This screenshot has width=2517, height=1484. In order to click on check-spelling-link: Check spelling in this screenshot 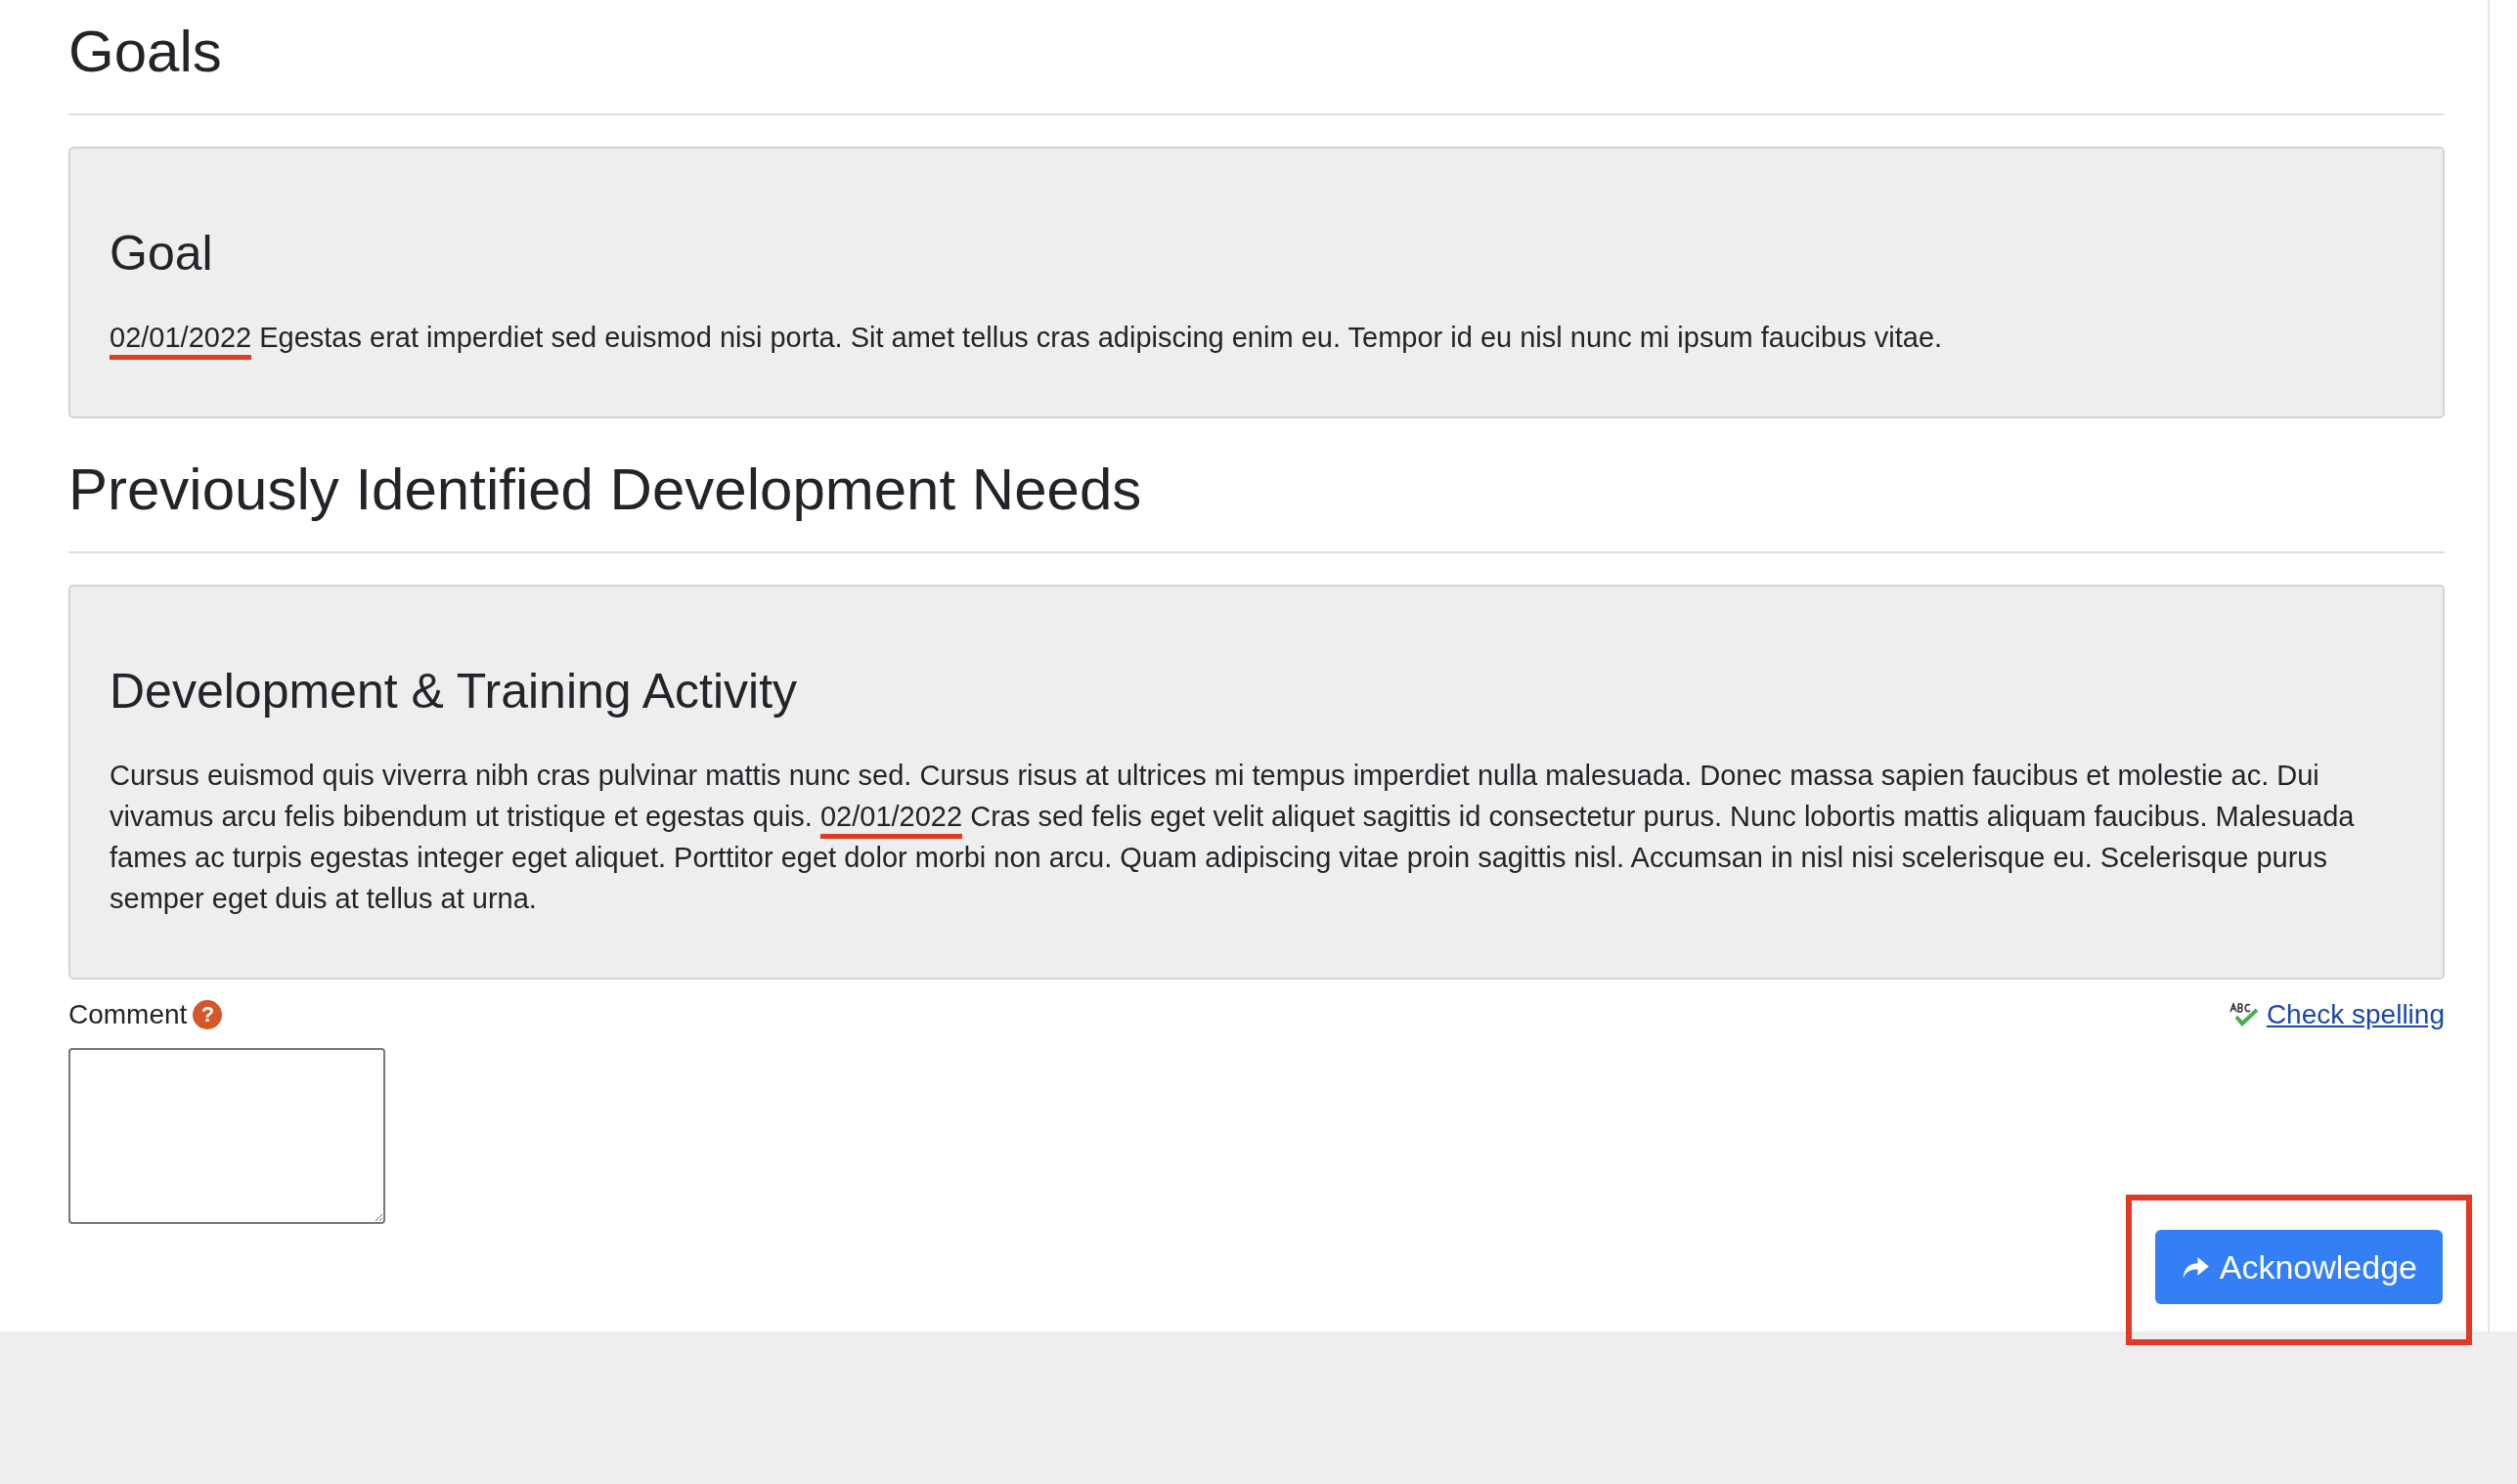, I will do `click(2356, 1015)`.